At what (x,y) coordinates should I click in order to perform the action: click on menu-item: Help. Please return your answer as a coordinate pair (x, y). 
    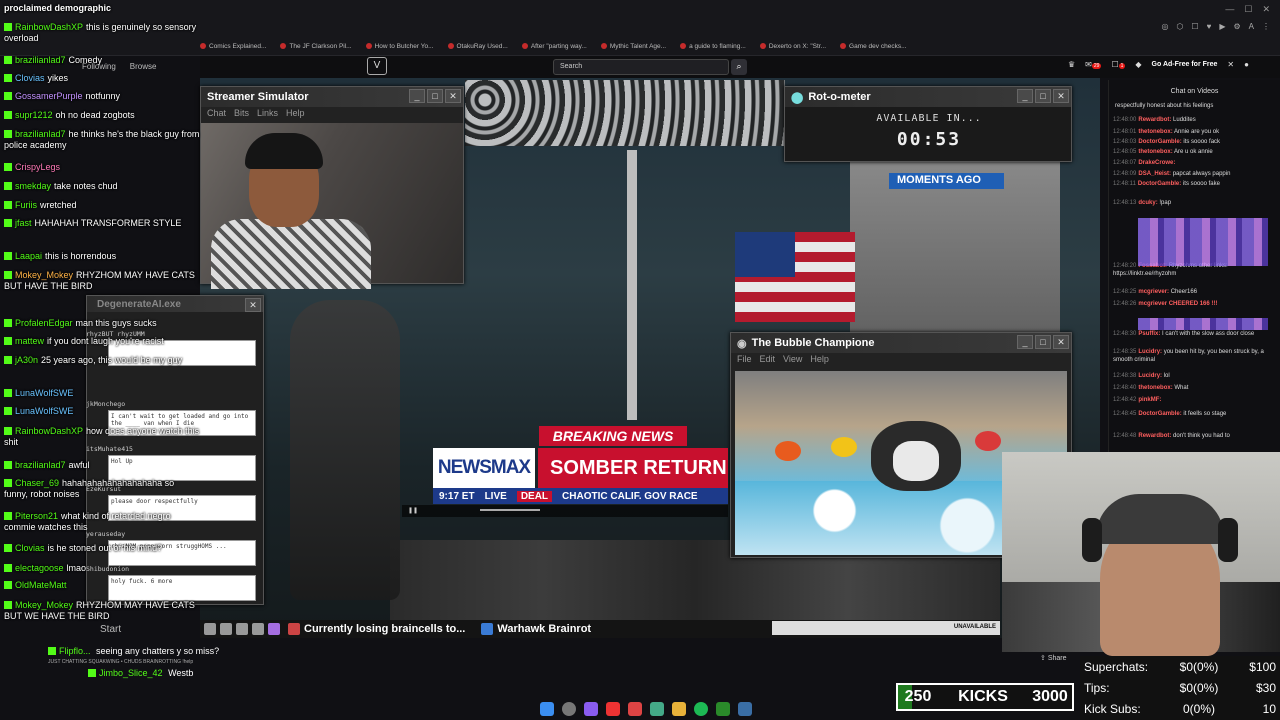
    Looking at the image, I should click on (295, 113).